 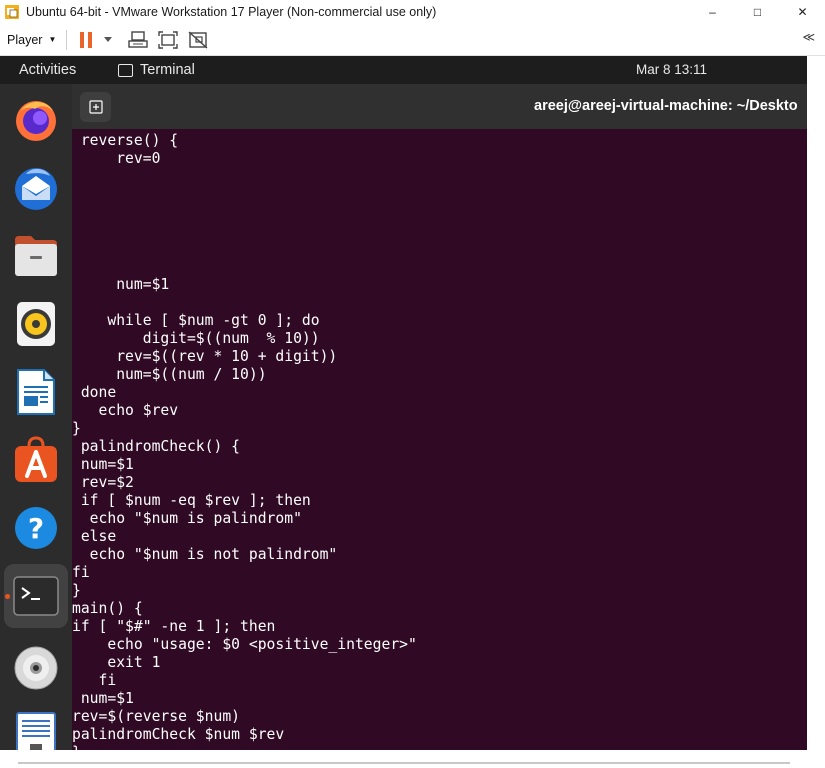 I want to click on fit-guest-button, so click(x=168, y=40).